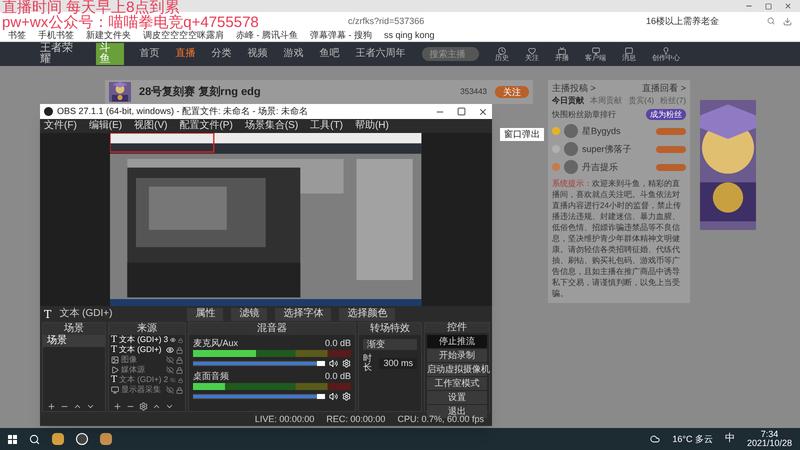  I want to click on bookmark-item: 手机书签, so click(56, 35).